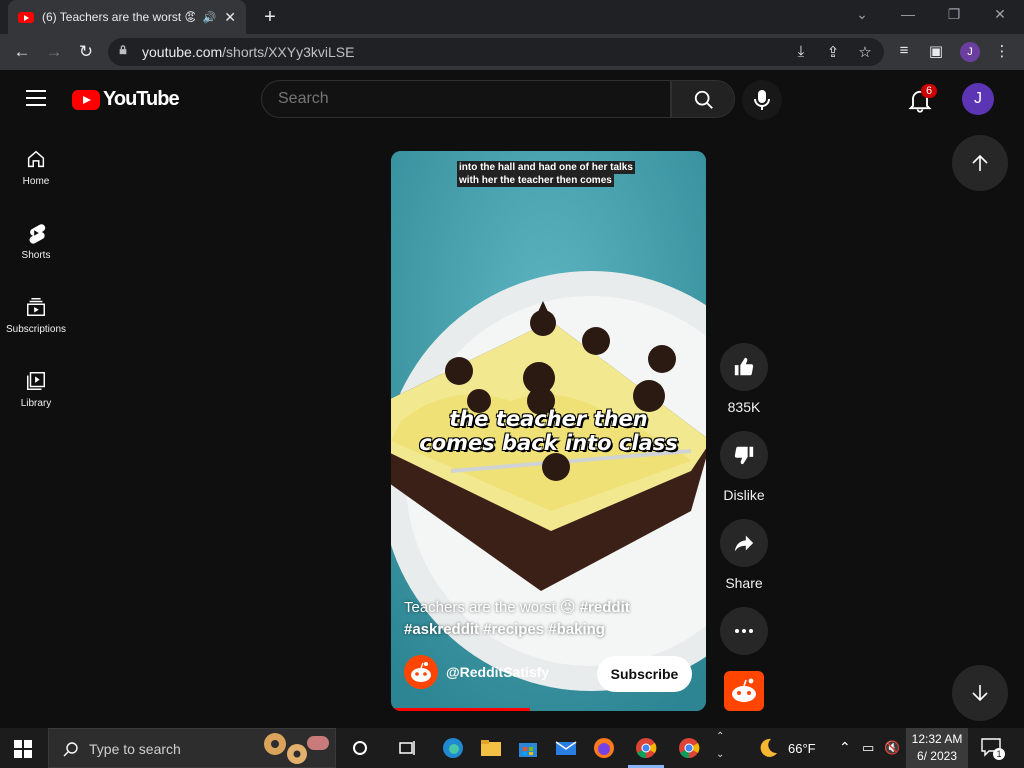 The height and width of the screenshot is (768, 1024). I want to click on reddit-channel-avatar, so click(421, 672).